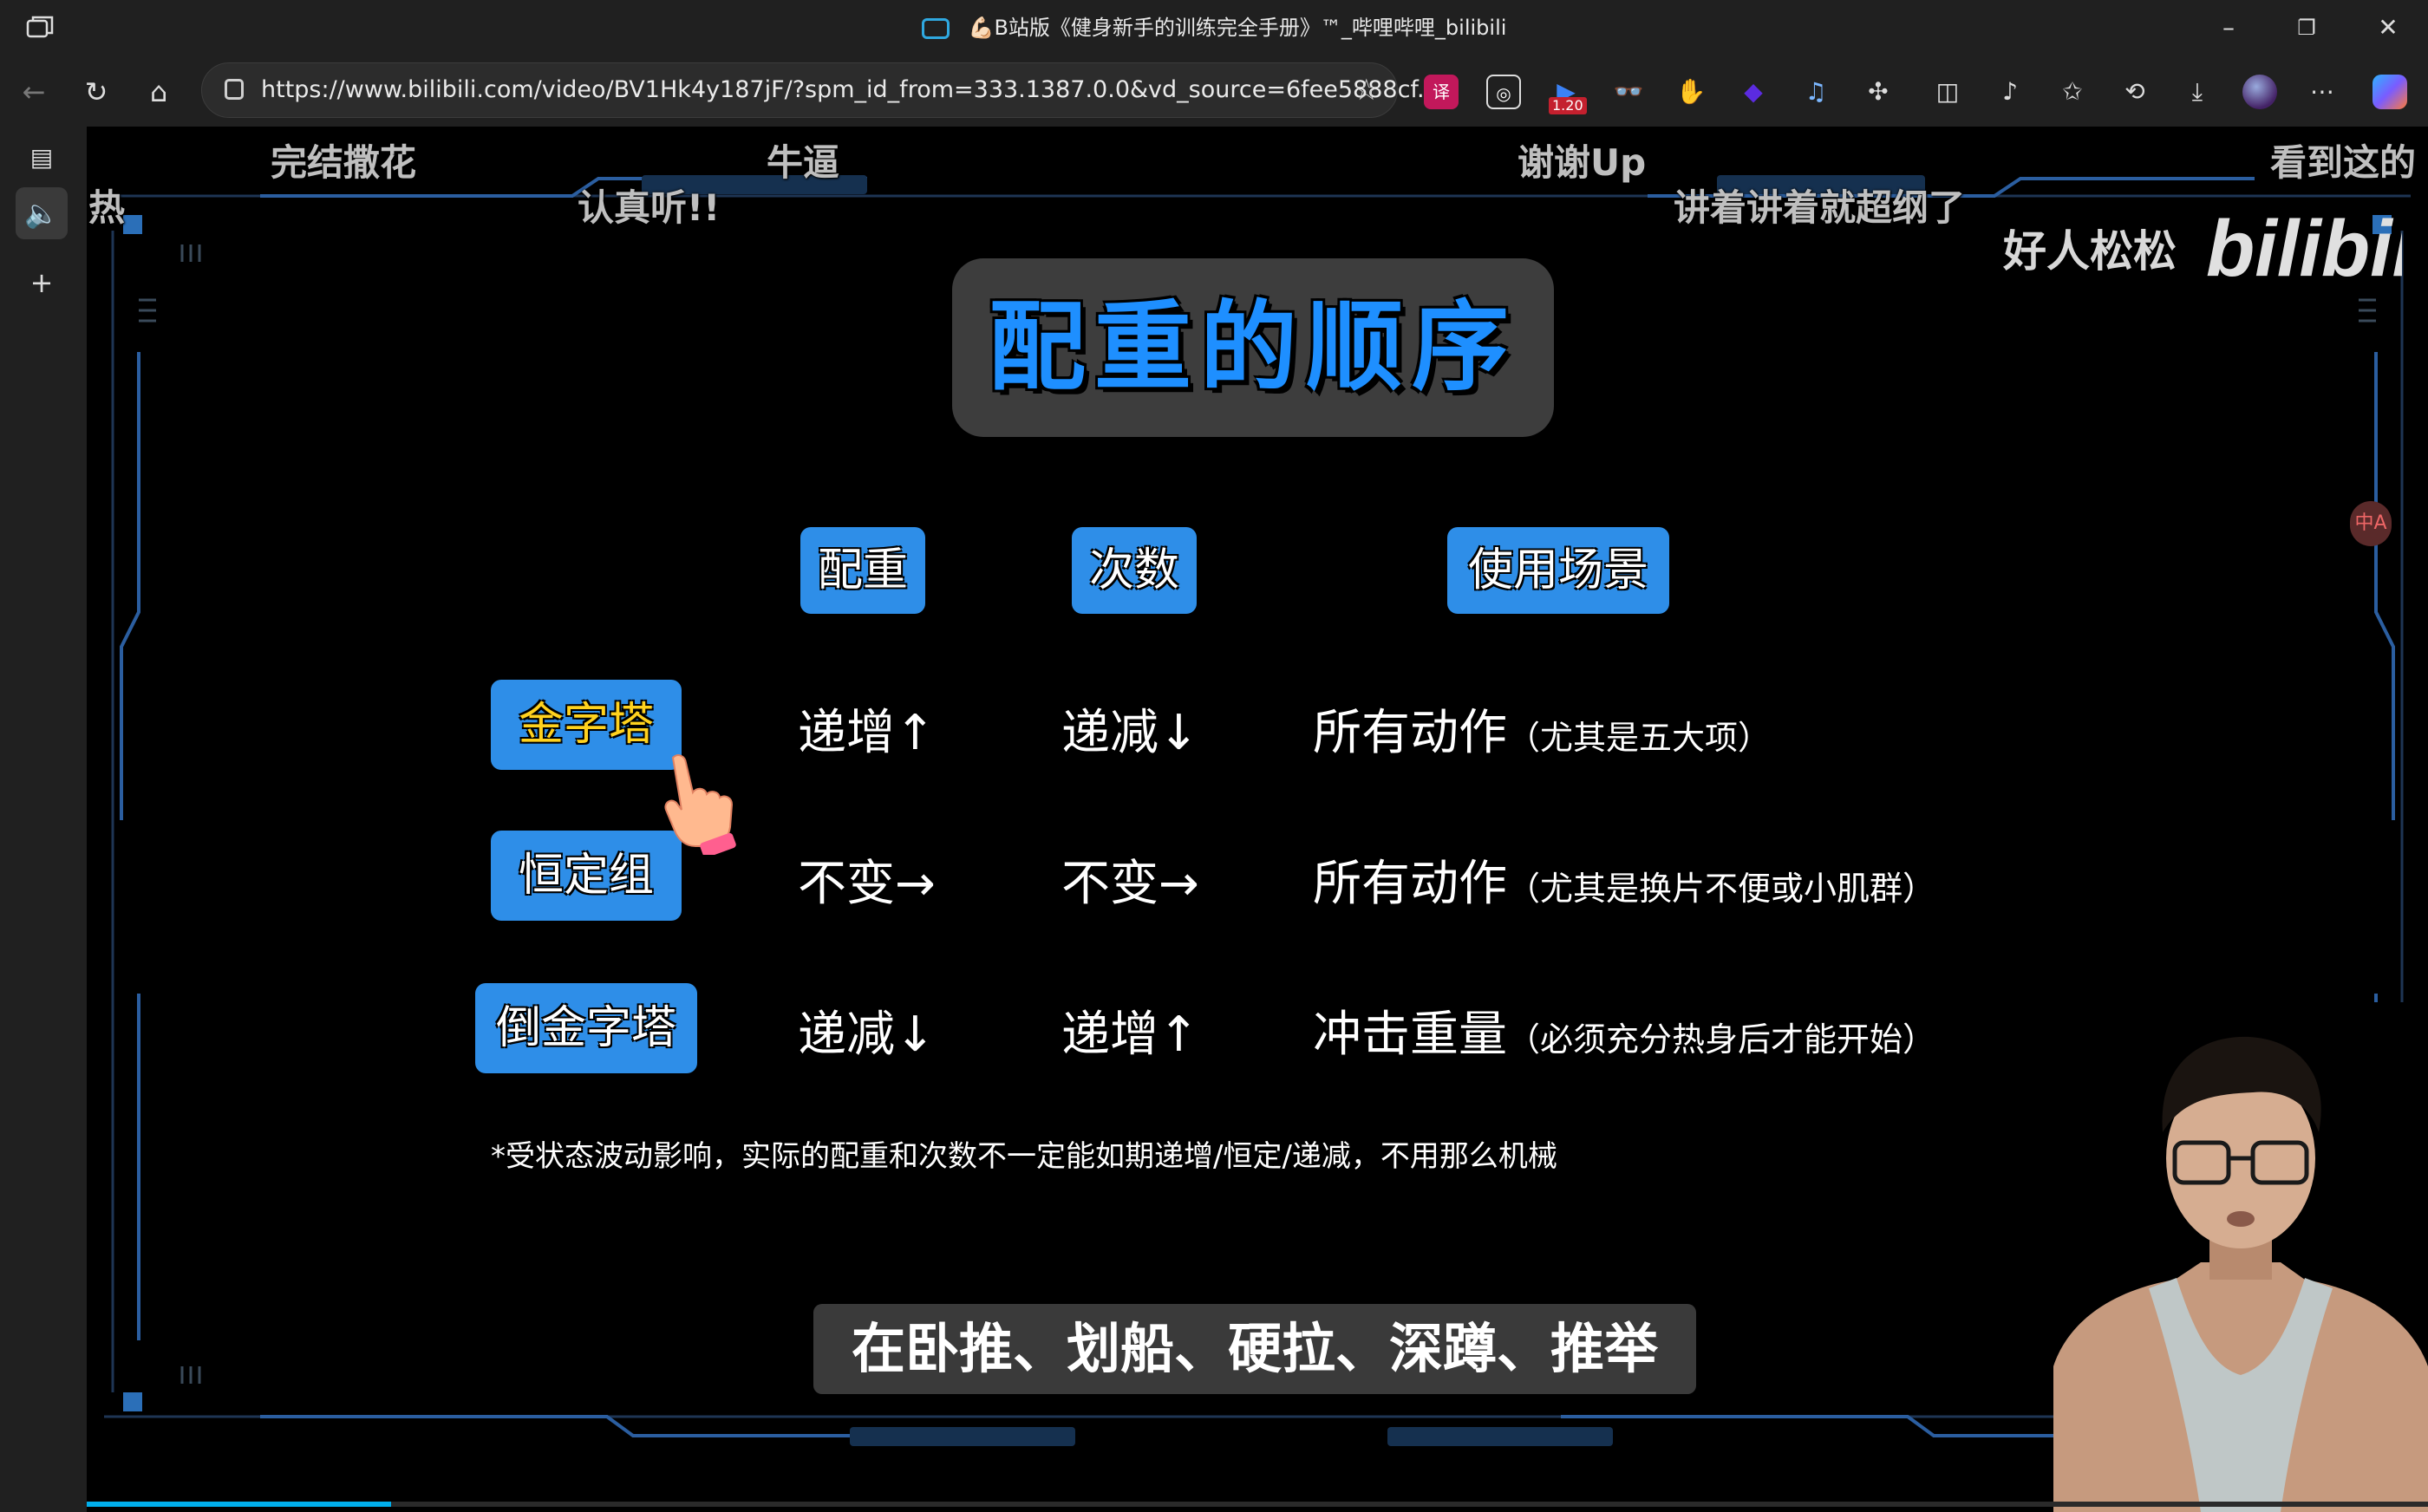 The height and width of the screenshot is (1512, 2428). I want to click on row-constant-scenario: 所有动作（尤其是换片不便或小肌群）, so click(1624, 880).